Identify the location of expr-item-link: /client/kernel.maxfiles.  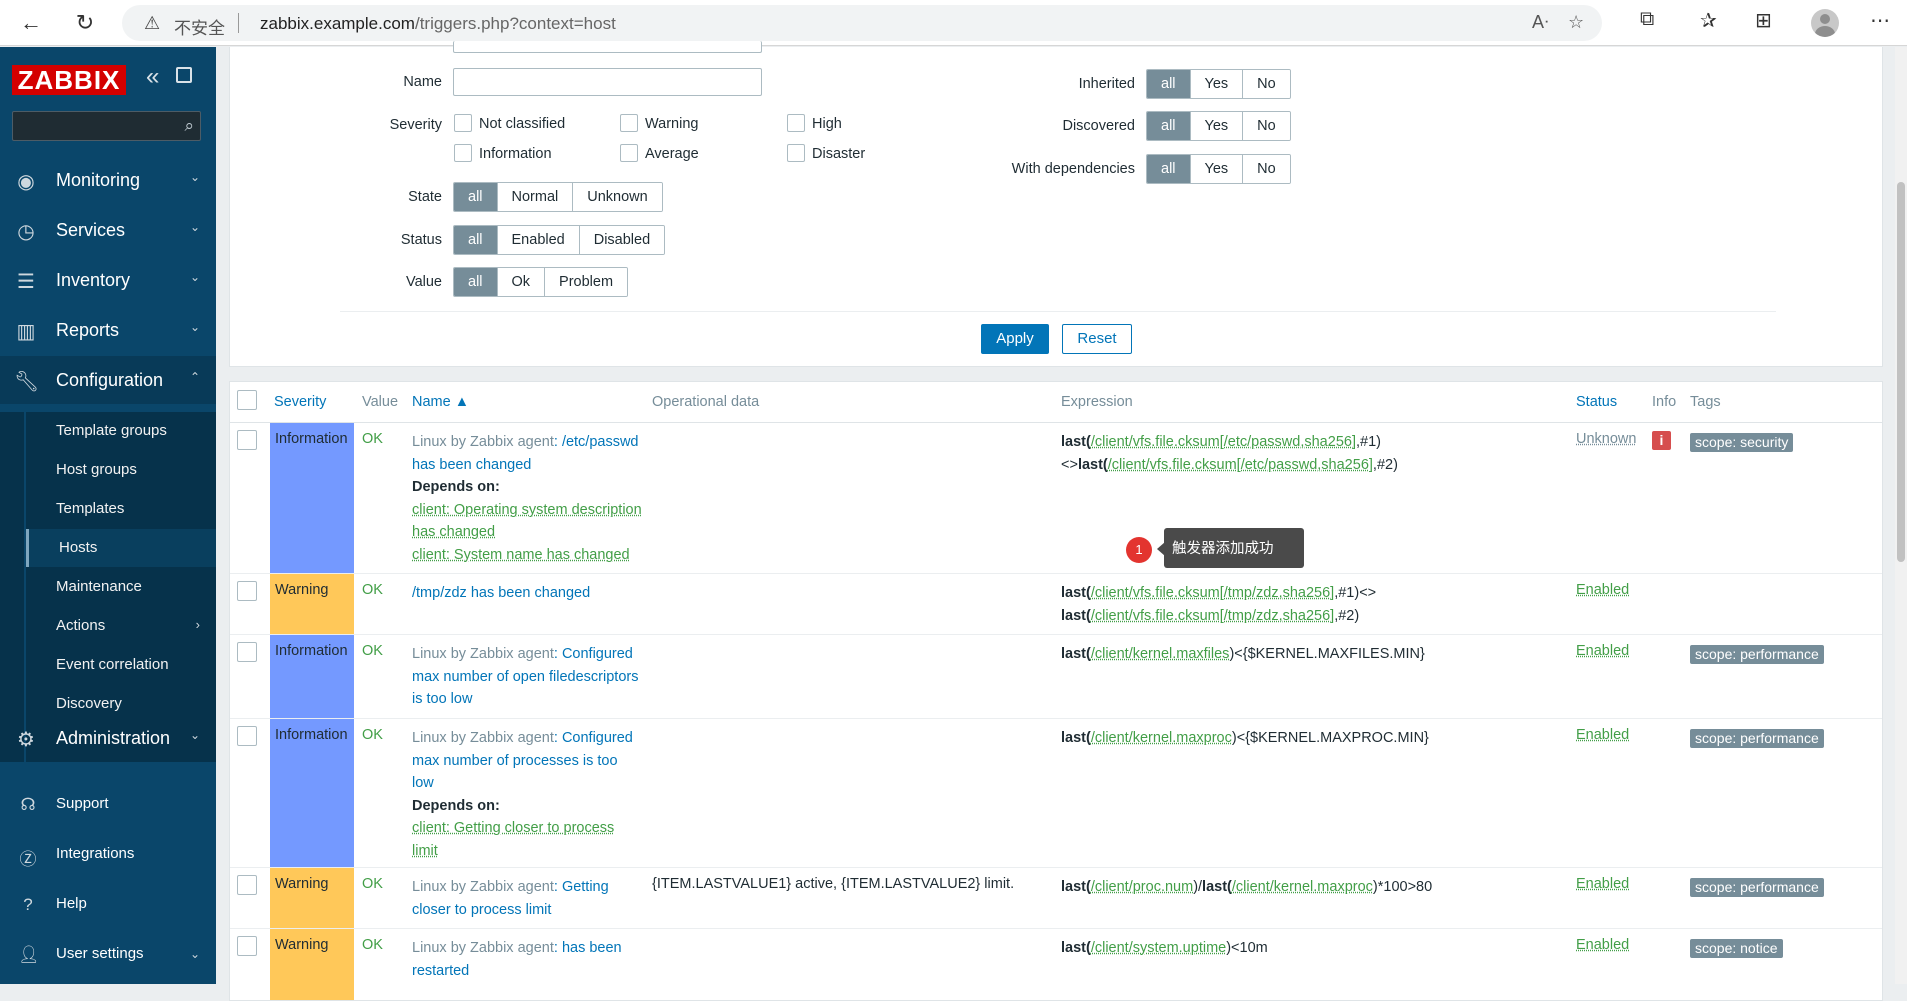
(1160, 654).